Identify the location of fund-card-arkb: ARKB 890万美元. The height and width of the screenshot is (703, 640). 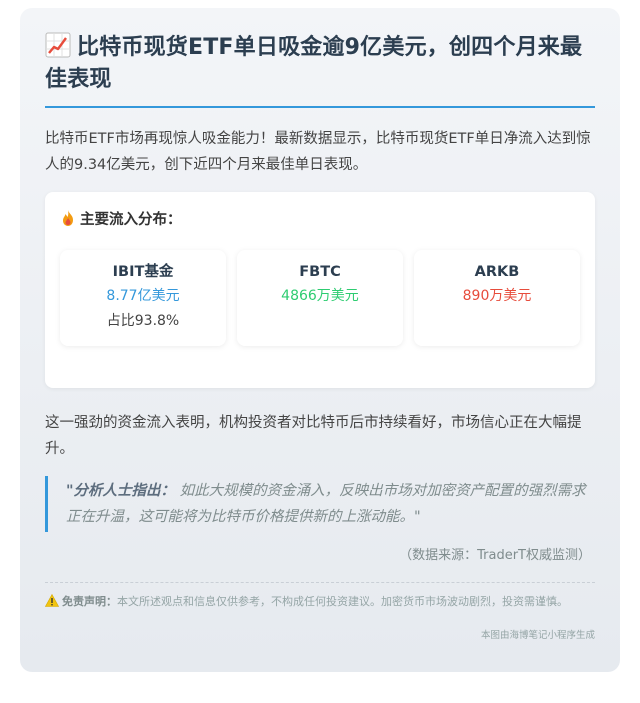
(497, 298).